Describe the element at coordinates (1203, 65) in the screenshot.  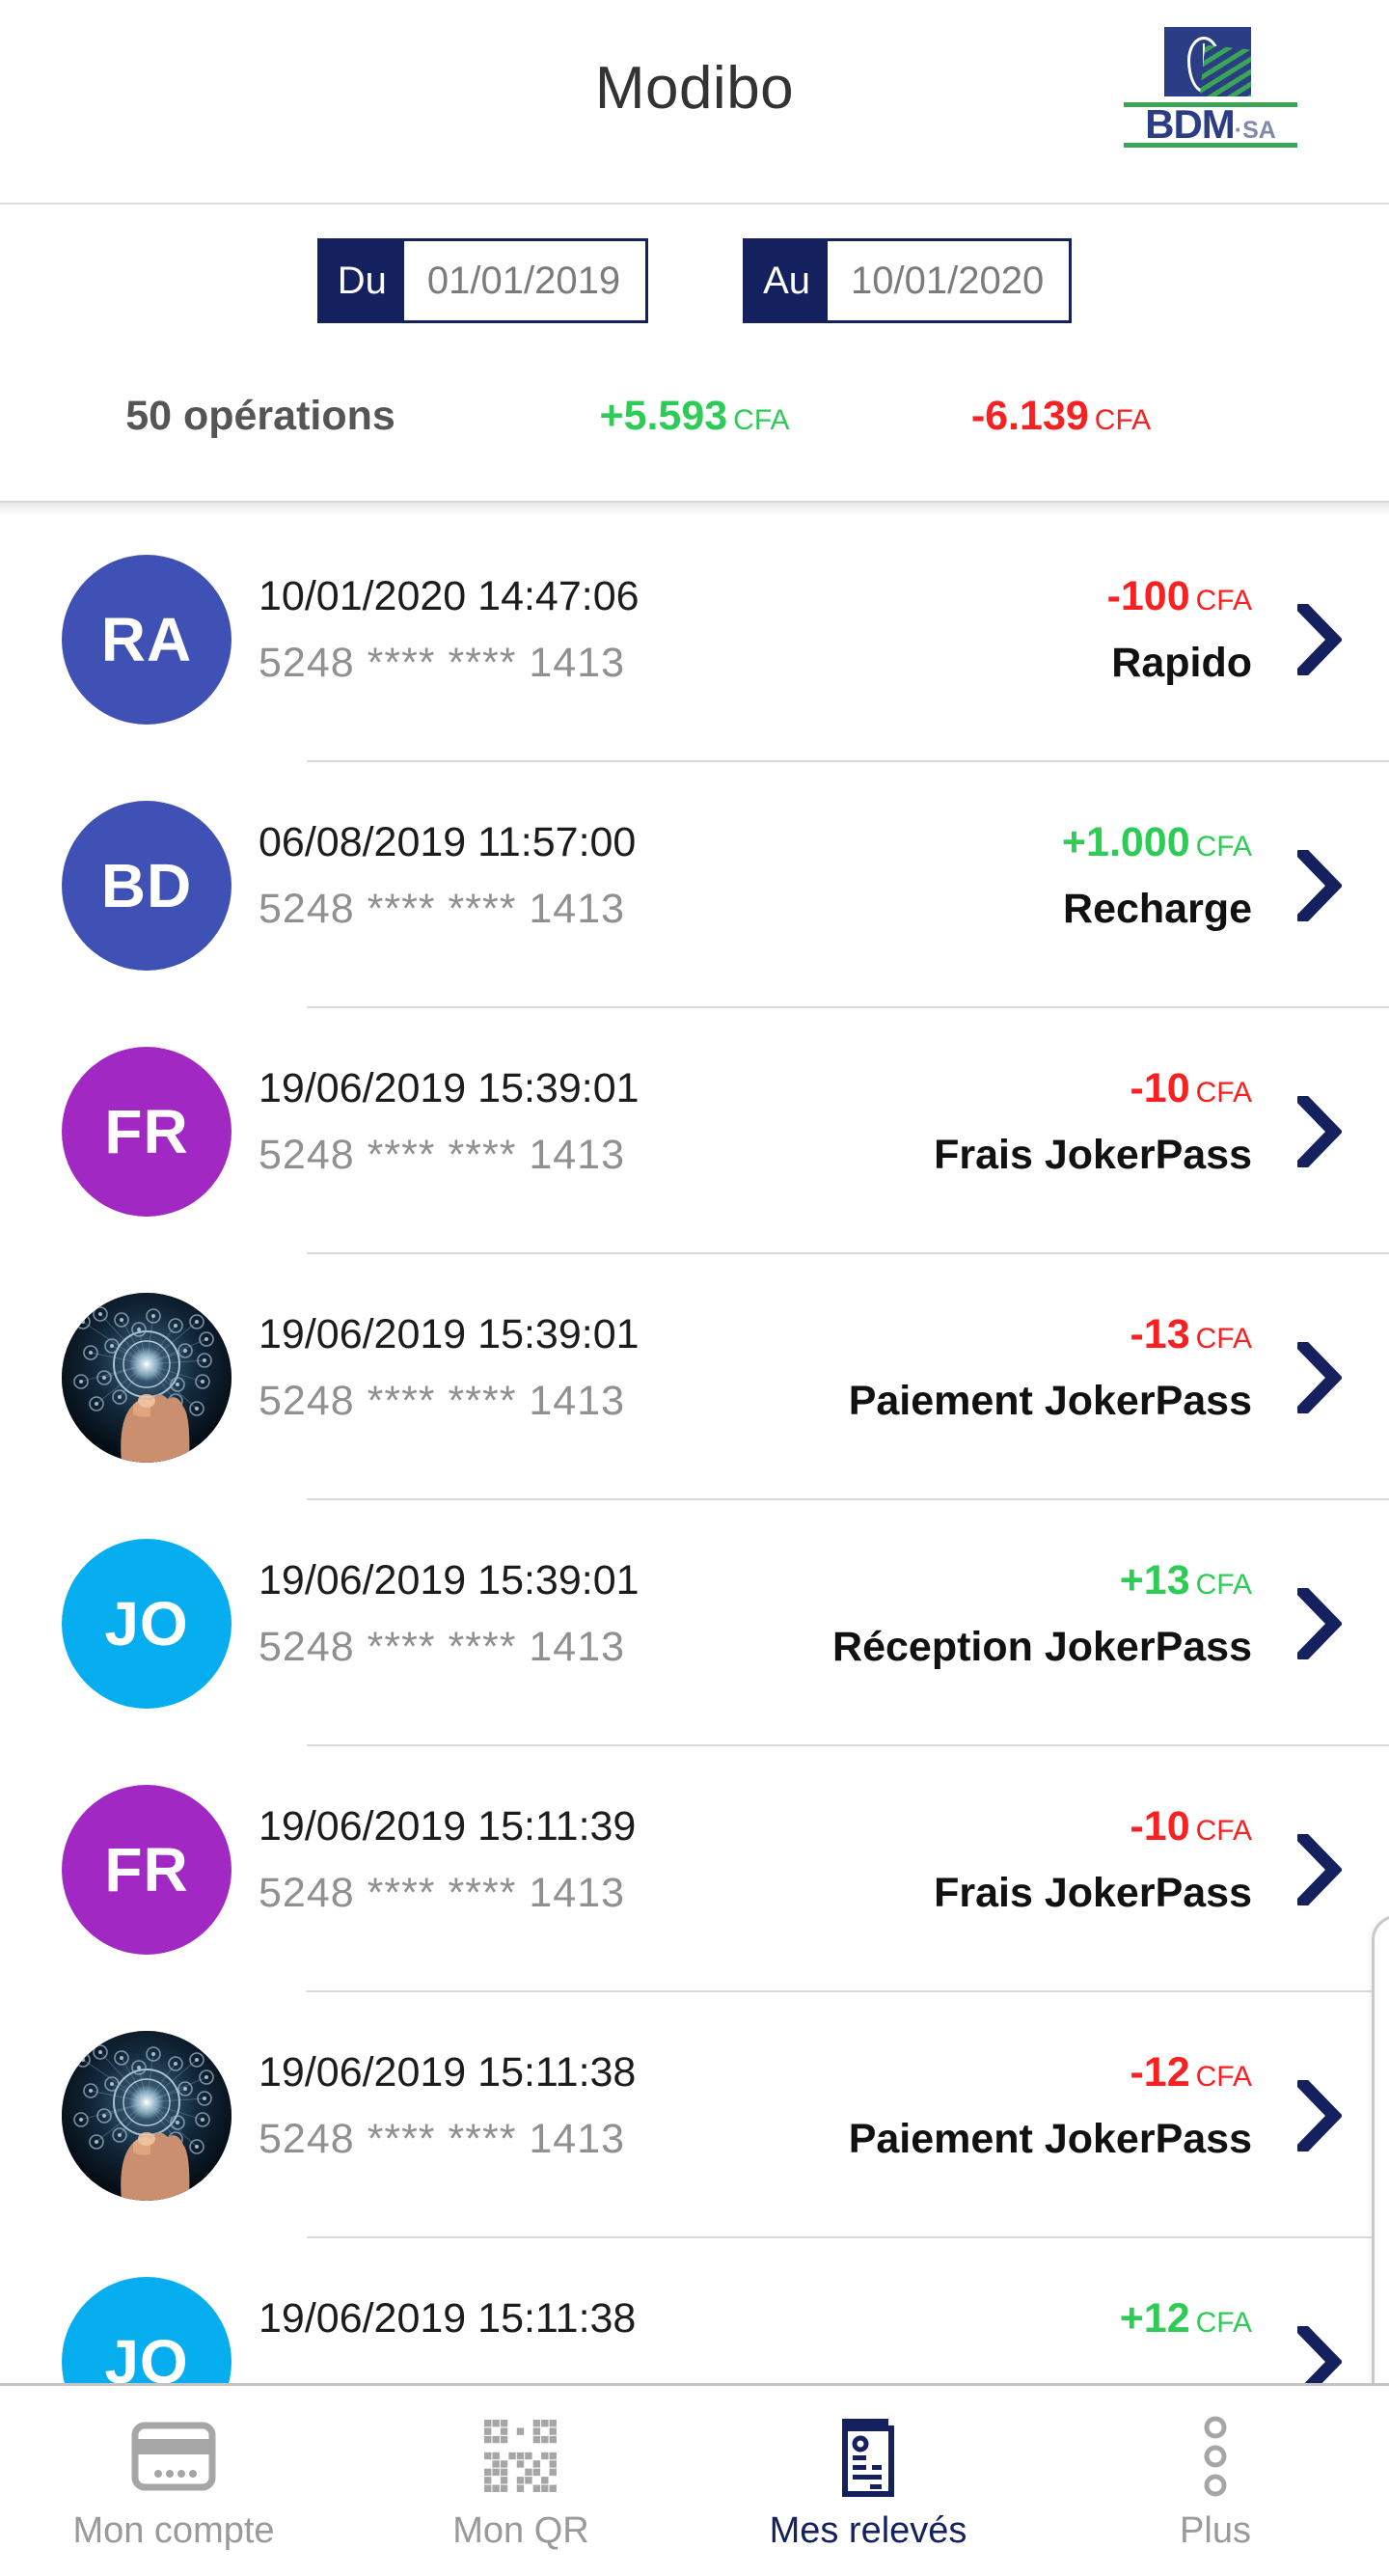
I see `leaf-icon` at that location.